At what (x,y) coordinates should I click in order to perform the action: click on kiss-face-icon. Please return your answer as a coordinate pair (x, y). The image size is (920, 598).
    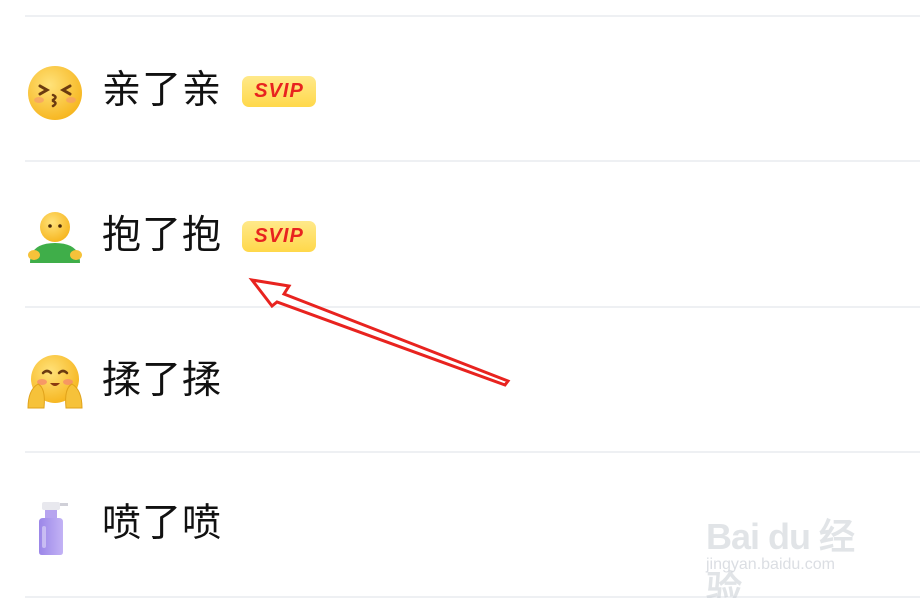
    Looking at the image, I should click on (55, 93).